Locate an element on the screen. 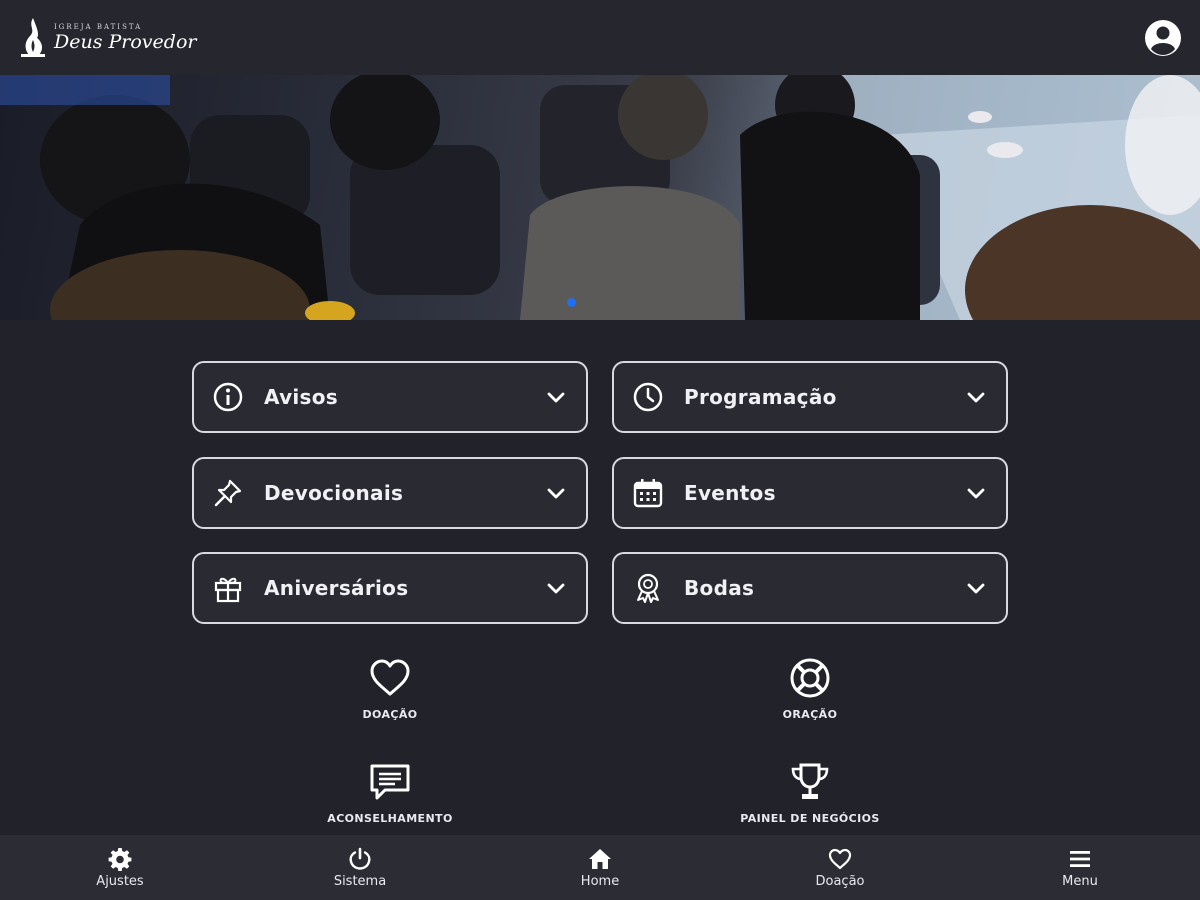  nav-label: Menu is located at coordinates (1080, 881).